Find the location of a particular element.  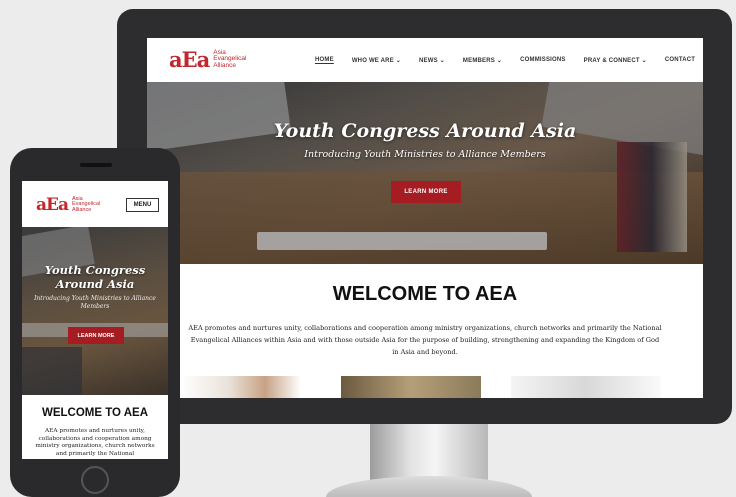

hero-overlay is located at coordinates (95, 311).